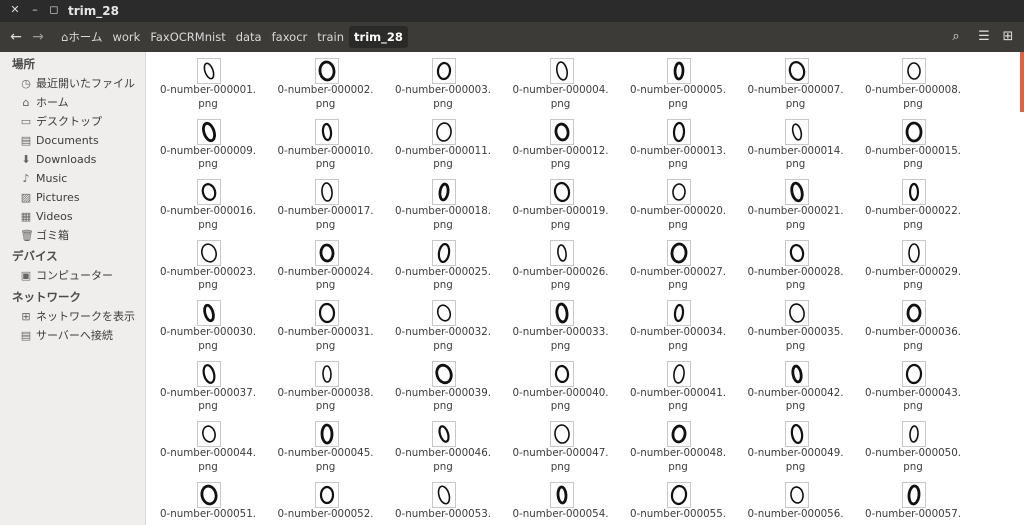 The height and width of the screenshot is (525, 1024). What do you see at coordinates (208, 445) in the screenshot?
I see `file-item: 0-number-000044. png` at bounding box center [208, 445].